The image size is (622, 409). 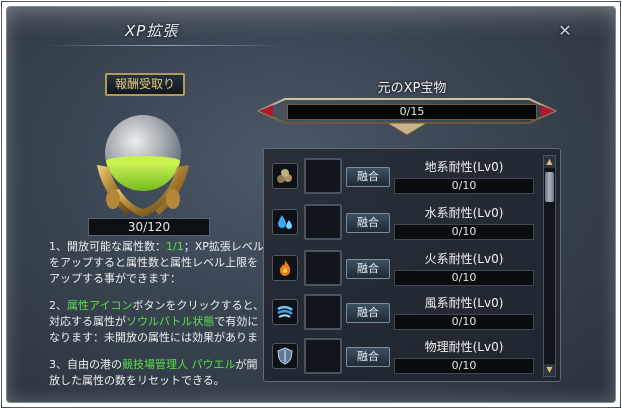 What do you see at coordinates (549, 162) in the screenshot?
I see `scroll-up-button: ▲` at bounding box center [549, 162].